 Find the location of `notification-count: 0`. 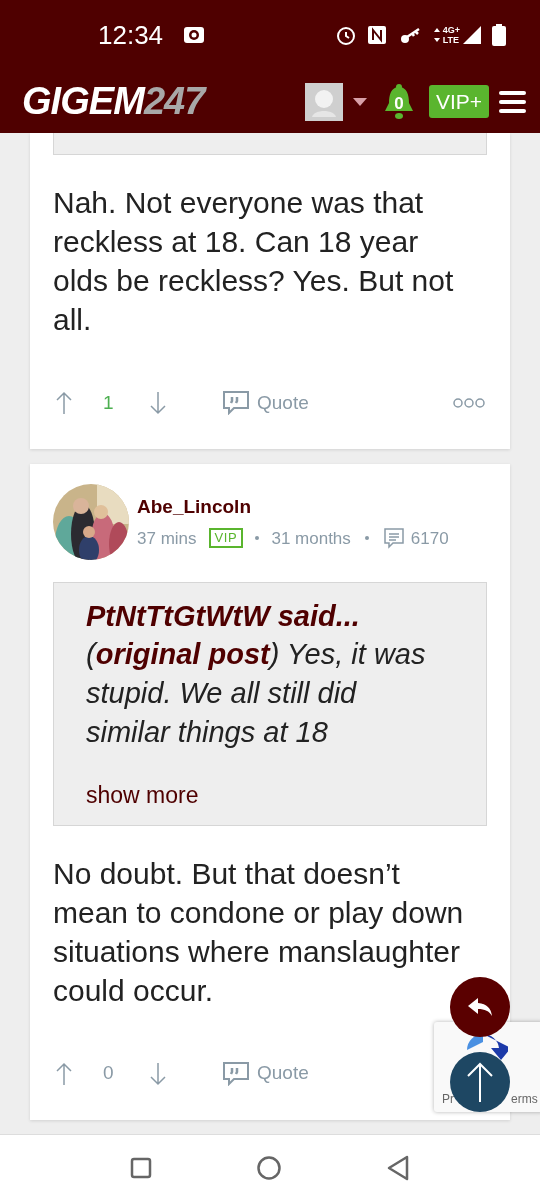

notification-count: 0 is located at coordinates (399, 103).